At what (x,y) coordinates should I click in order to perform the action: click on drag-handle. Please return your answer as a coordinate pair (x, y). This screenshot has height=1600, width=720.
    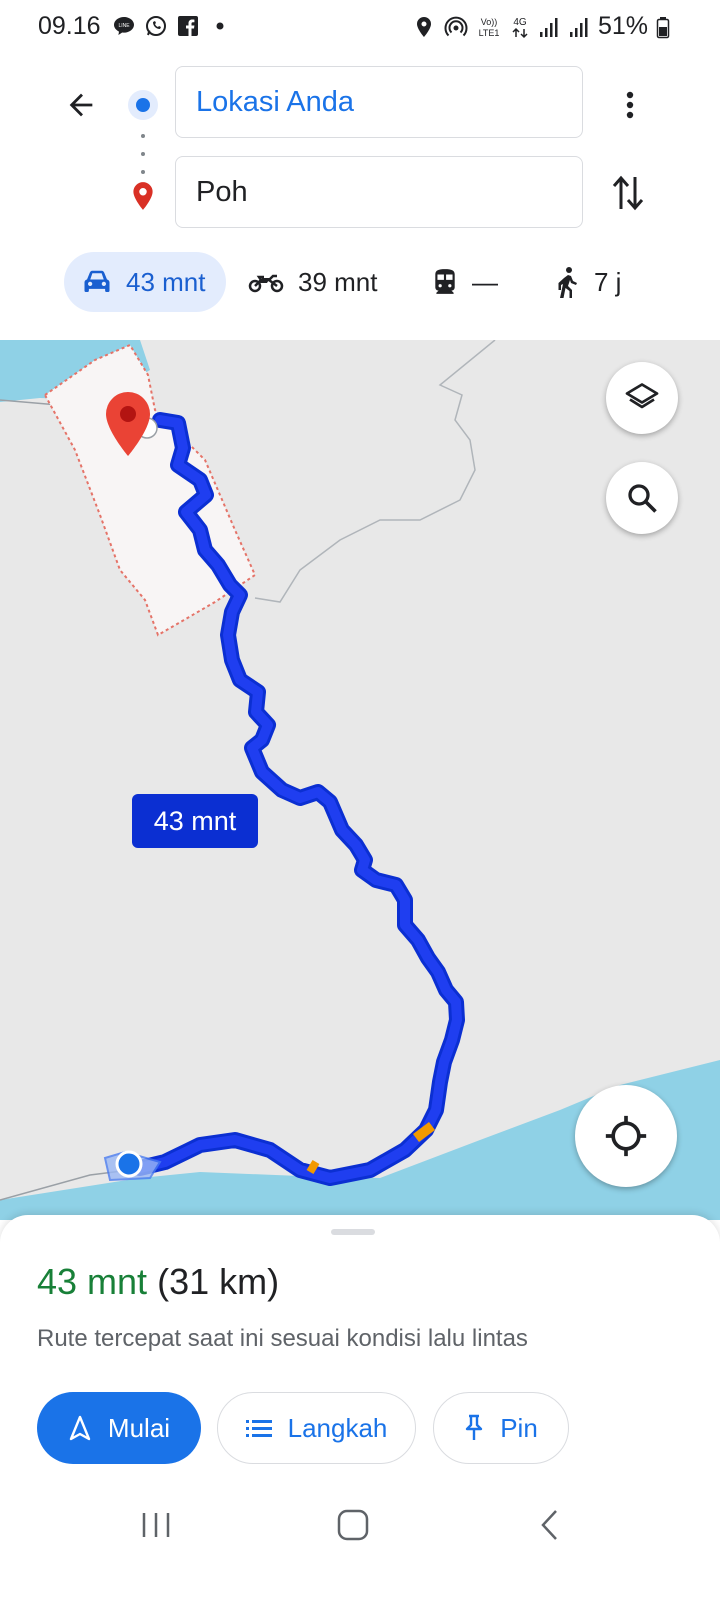
    Looking at the image, I should click on (353, 1232).